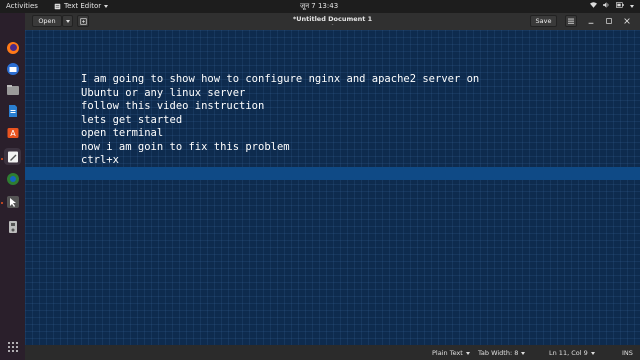 The image size is (640, 360). I want to click on hamburger-menu-icon, so click(571, 21).